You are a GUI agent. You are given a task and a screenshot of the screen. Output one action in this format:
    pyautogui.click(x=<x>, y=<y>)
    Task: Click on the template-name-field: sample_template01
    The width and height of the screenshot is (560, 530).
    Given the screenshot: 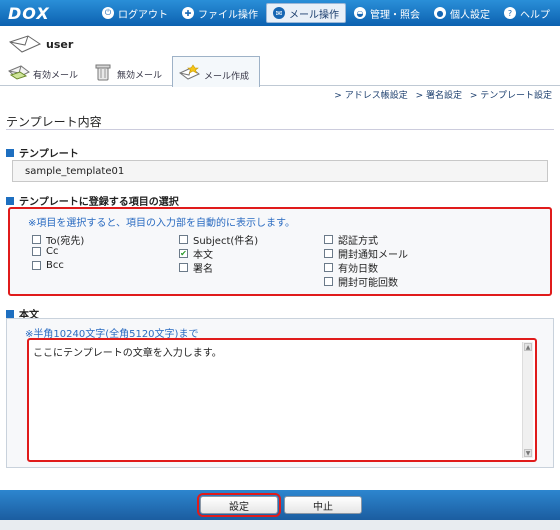 What is the action you would take?
    pyautogui.click(x=280, y=171)
    